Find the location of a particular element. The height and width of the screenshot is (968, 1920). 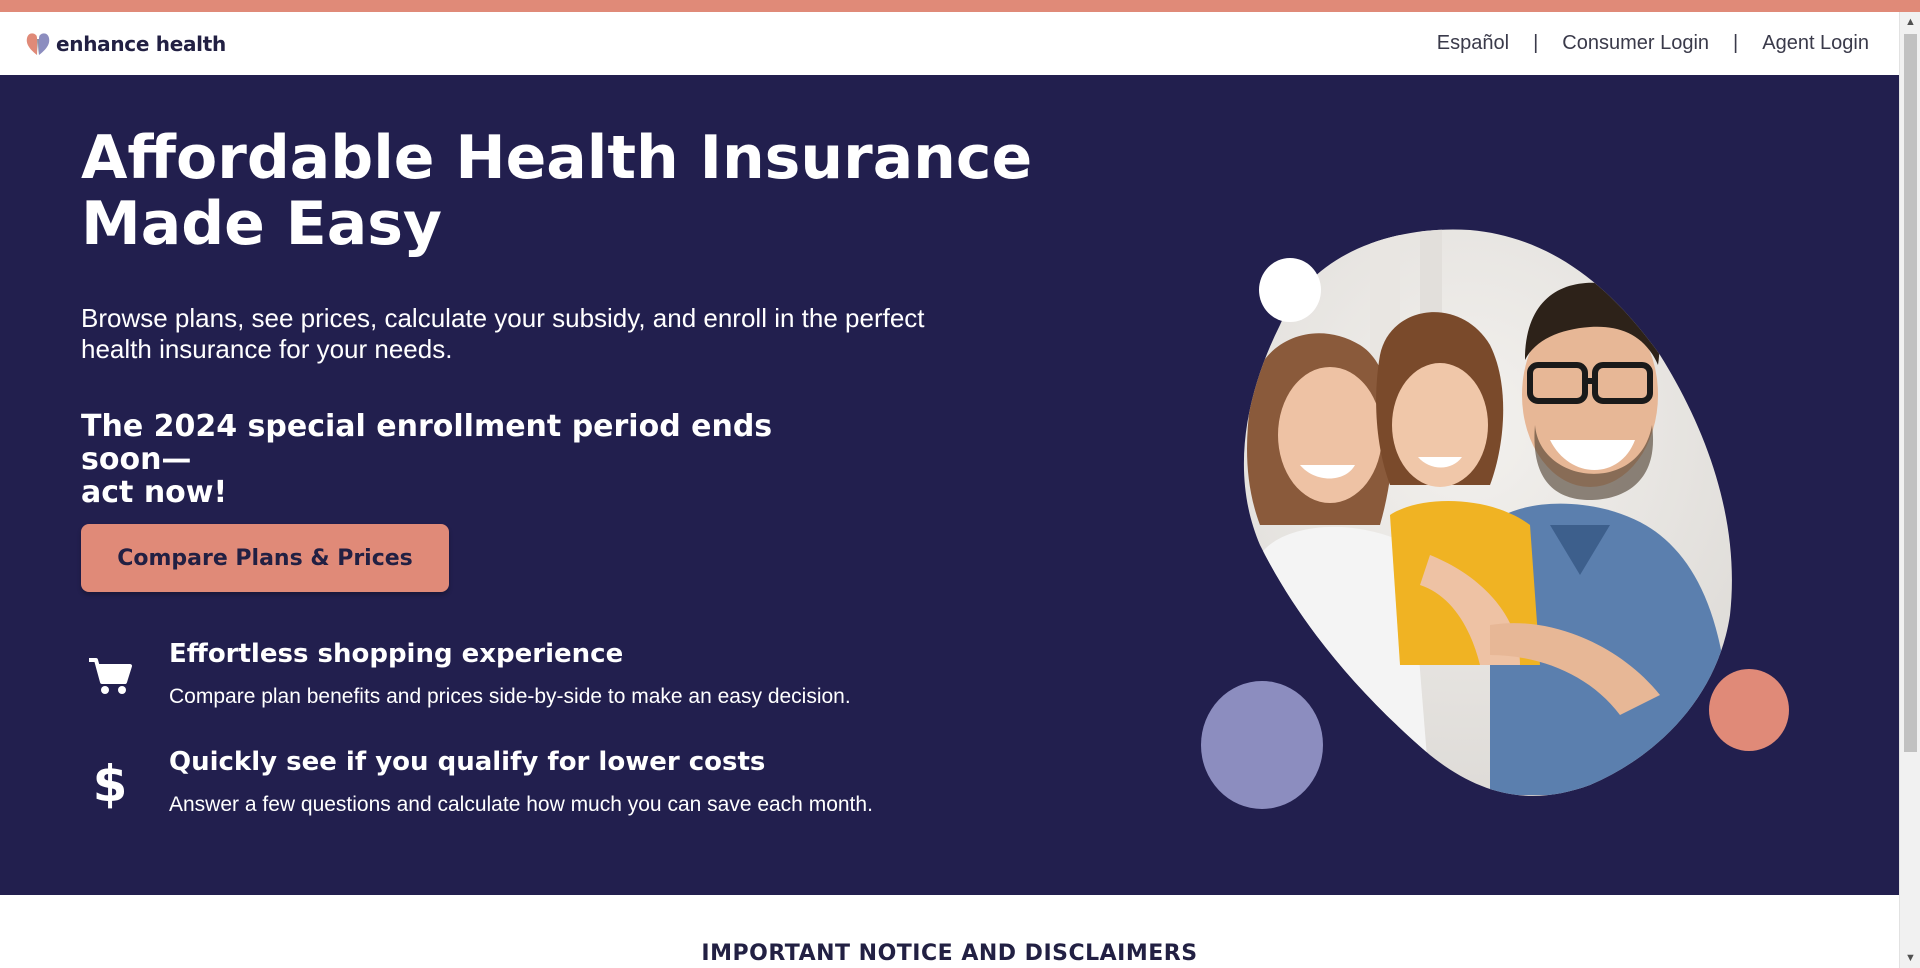

feature-title: Effortless shopping experience is located at coordinates (396, 654).